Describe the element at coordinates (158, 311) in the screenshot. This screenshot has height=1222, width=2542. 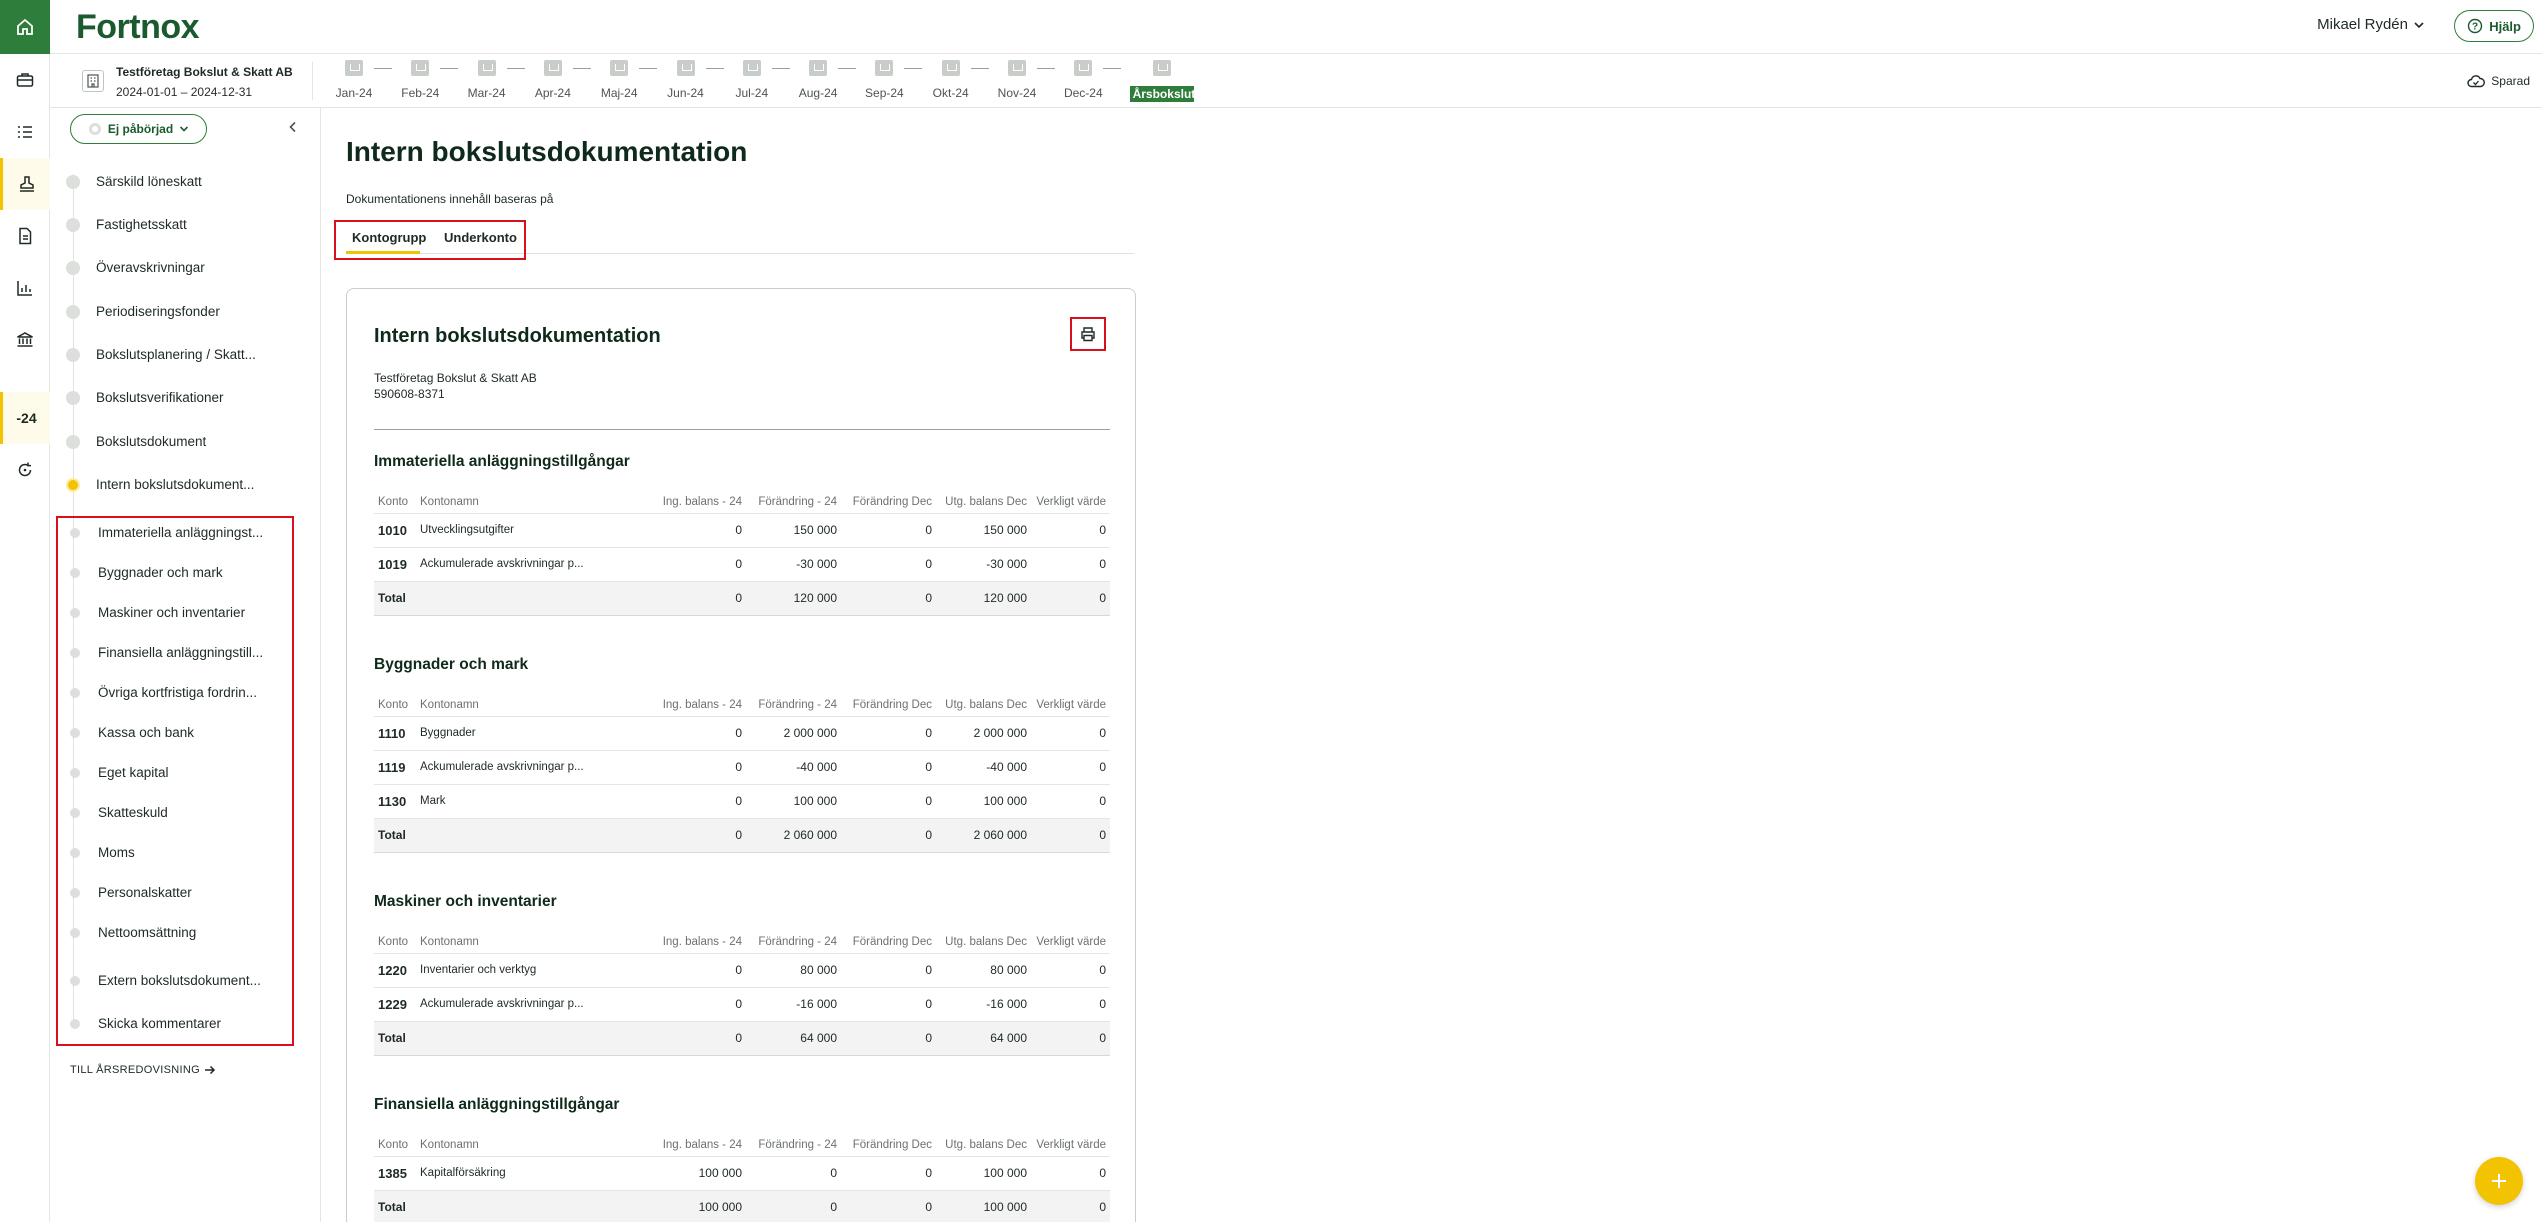
I see `step-label: Periodiseringsfonder` at that location.